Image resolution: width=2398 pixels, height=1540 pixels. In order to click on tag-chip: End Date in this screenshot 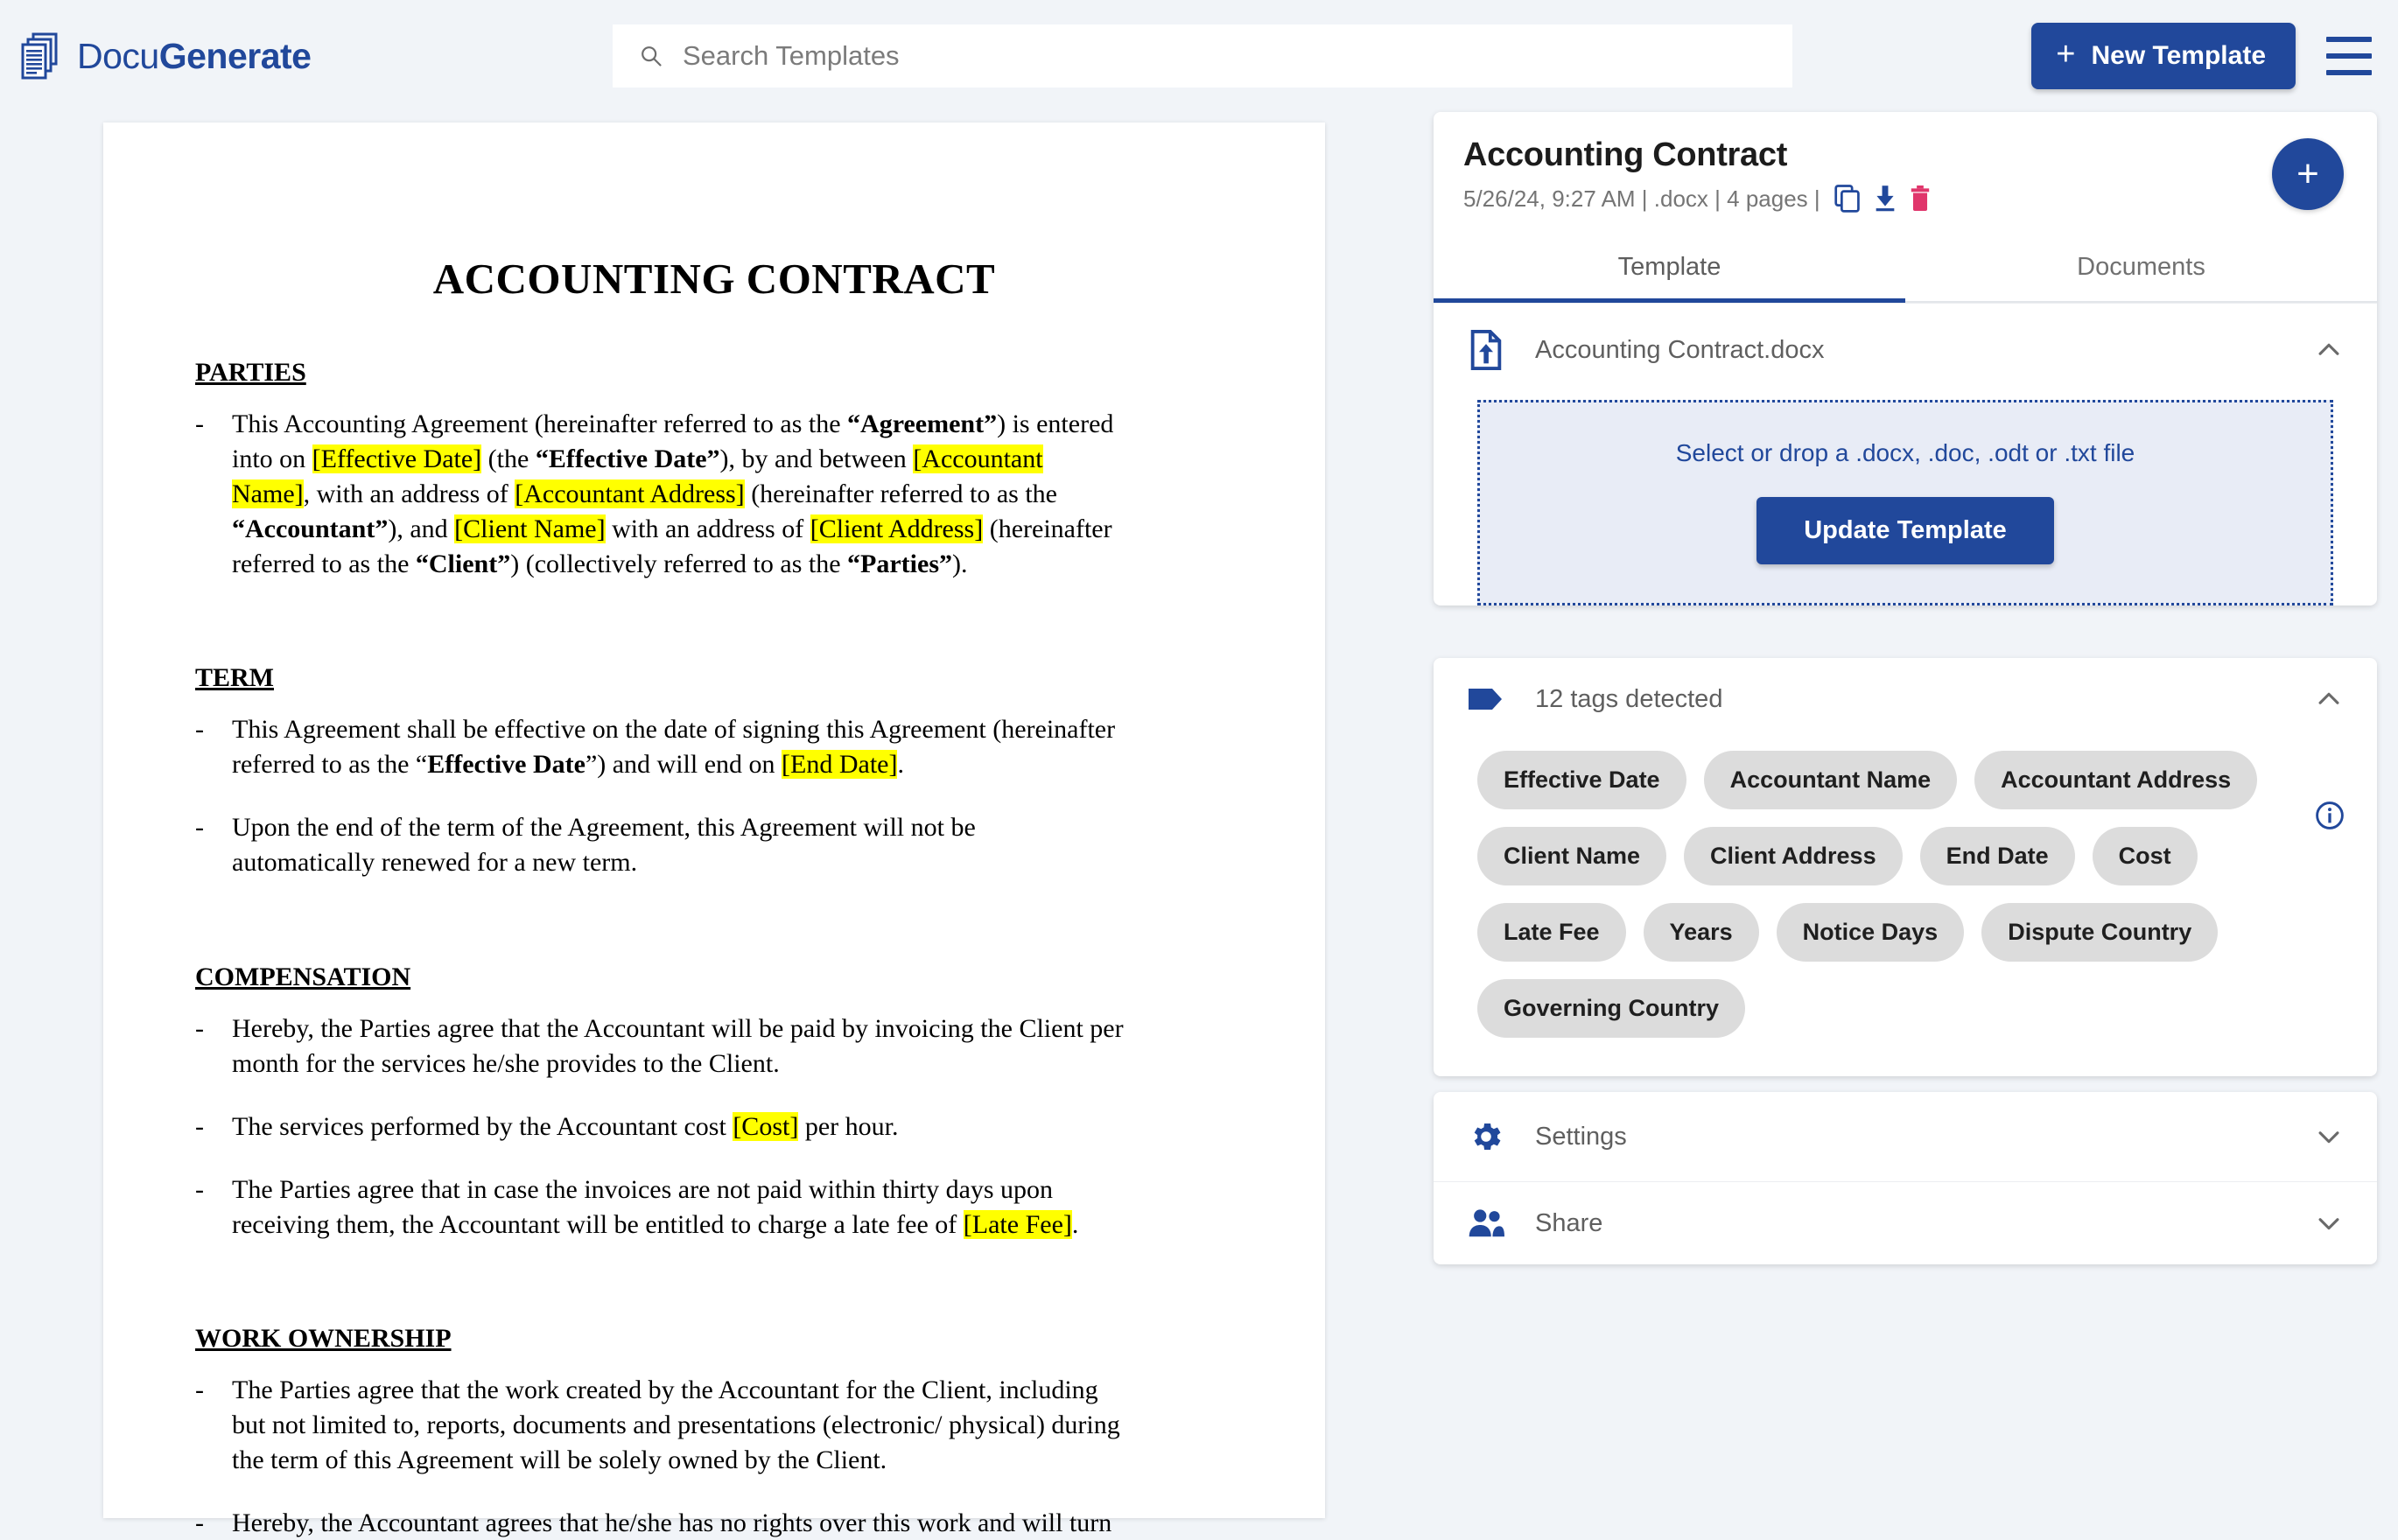, I will do `click(1997, 856)`.